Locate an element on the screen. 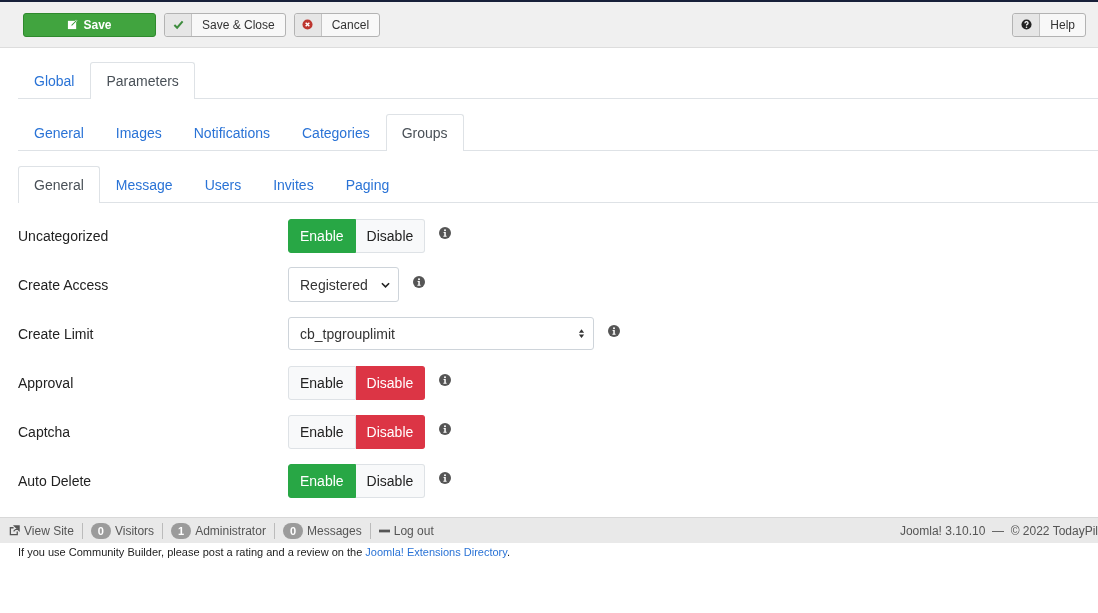 The image size is (1098, 613). field-label: Captcha is located at coordinates (45, 431).